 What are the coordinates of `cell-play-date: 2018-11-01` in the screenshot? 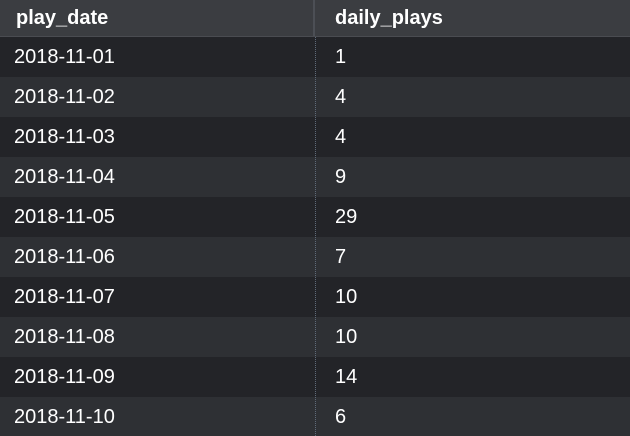 It's located at (157, 57).